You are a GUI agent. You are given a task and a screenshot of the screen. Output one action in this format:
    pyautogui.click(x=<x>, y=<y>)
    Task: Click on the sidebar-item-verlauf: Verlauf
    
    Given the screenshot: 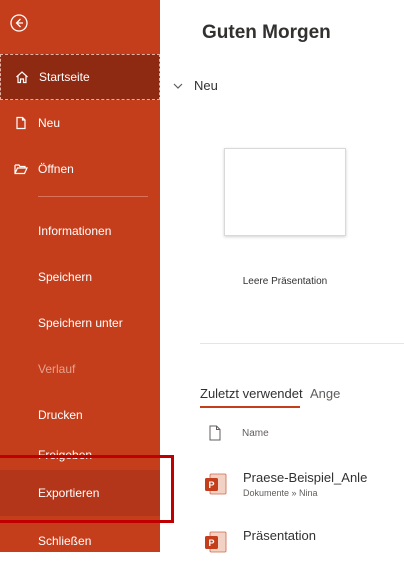 What is the action you would take?
    pyautogui.click(x=80, y=369)
    